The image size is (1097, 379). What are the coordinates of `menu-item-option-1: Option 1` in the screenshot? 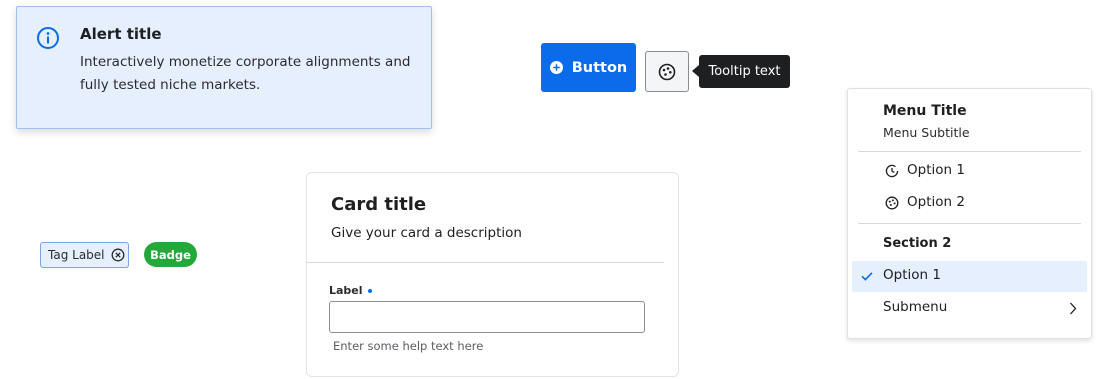 It's located at (969, 171).